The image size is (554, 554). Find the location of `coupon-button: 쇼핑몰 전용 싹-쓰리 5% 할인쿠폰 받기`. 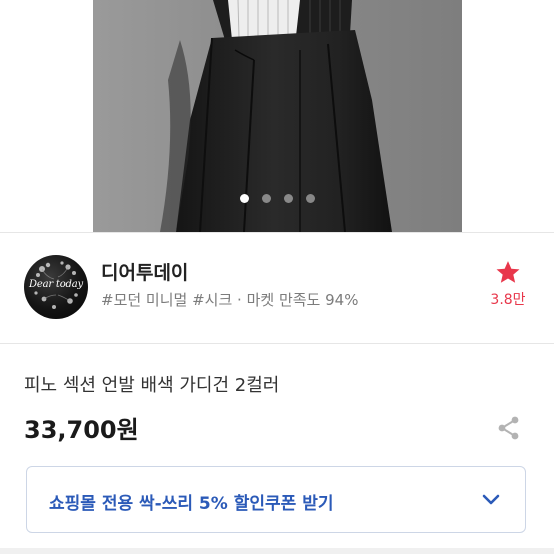

coupon-button: 쇼핑몰 전용 싹-쓰리 5% 할인쿠폰 받기 is located at coordinates (276, 499).